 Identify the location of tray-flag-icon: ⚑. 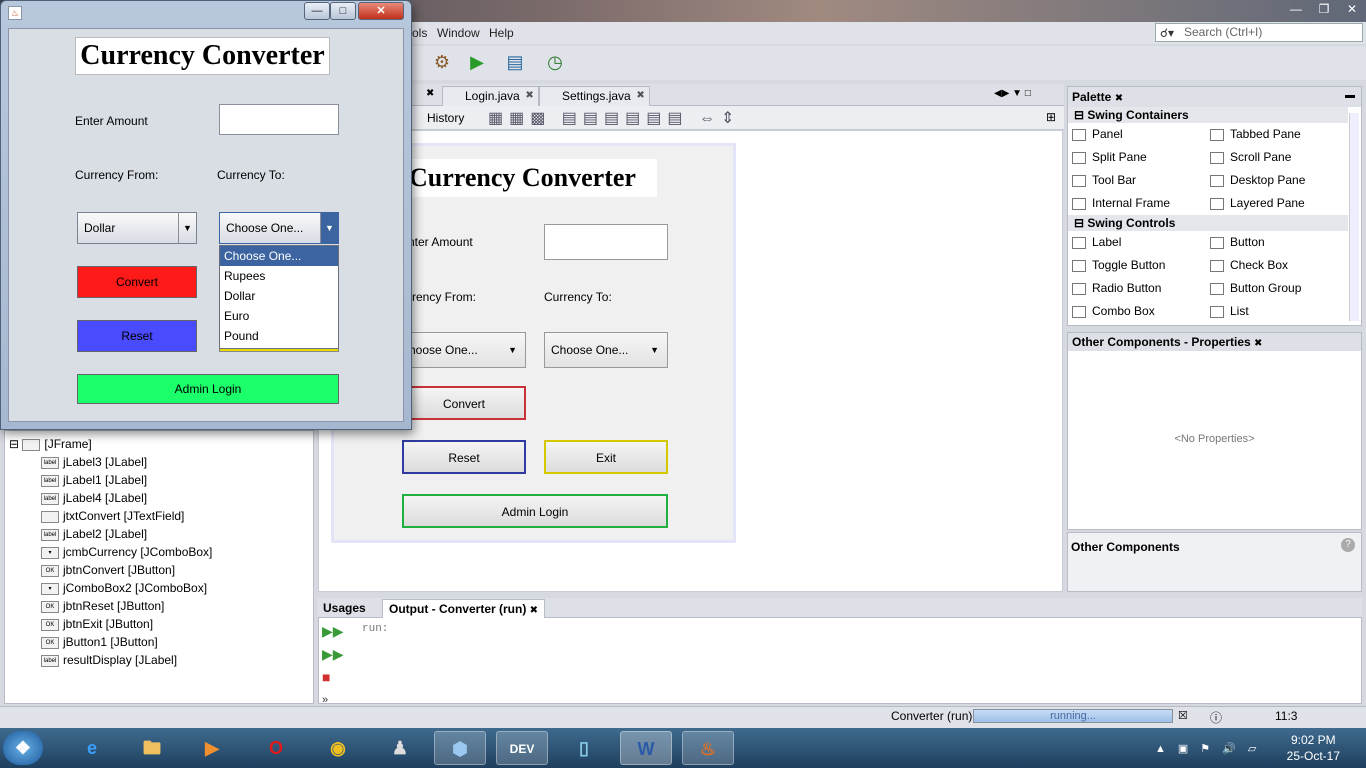
(1211, 749).